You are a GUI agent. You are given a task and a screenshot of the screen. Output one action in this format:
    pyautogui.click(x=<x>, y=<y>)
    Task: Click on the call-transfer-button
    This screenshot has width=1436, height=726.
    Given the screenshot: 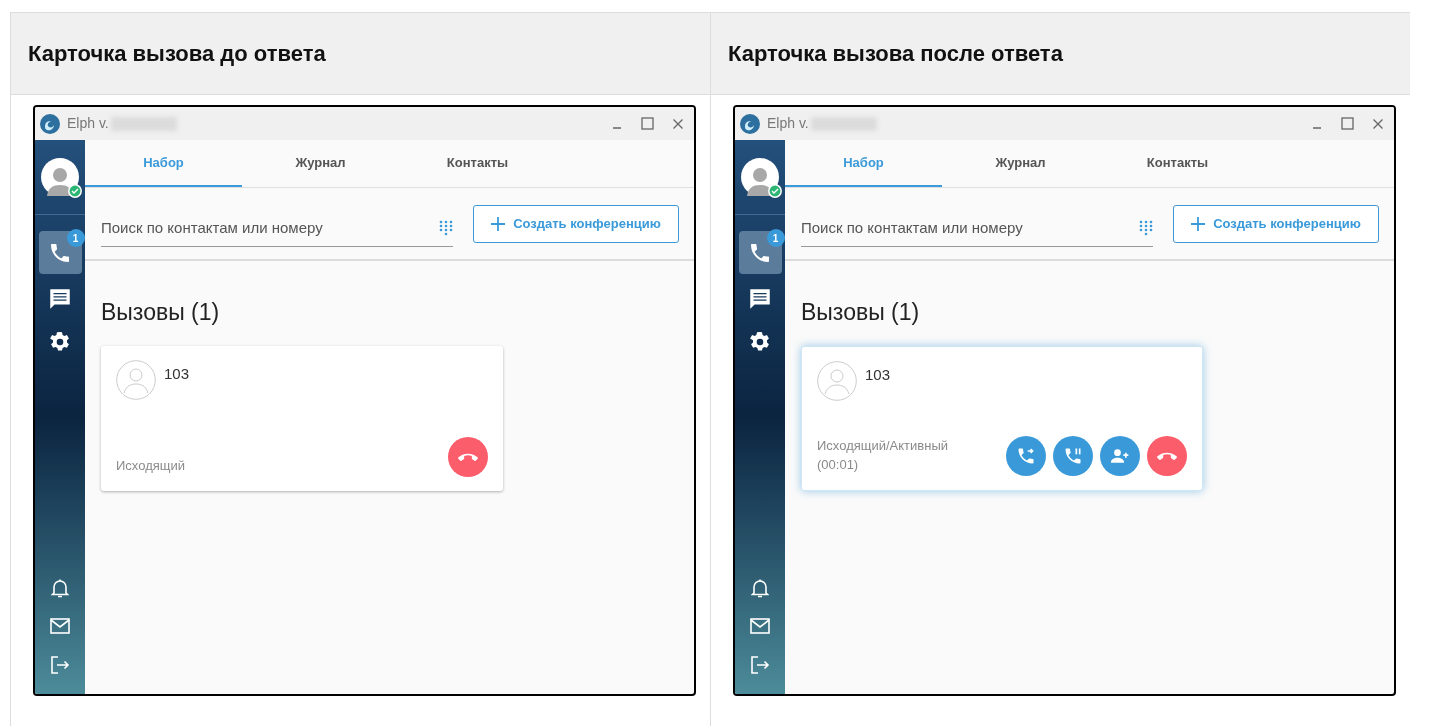 What is the action you would take?
    pyautogui.click(x=1026, y=455)
    